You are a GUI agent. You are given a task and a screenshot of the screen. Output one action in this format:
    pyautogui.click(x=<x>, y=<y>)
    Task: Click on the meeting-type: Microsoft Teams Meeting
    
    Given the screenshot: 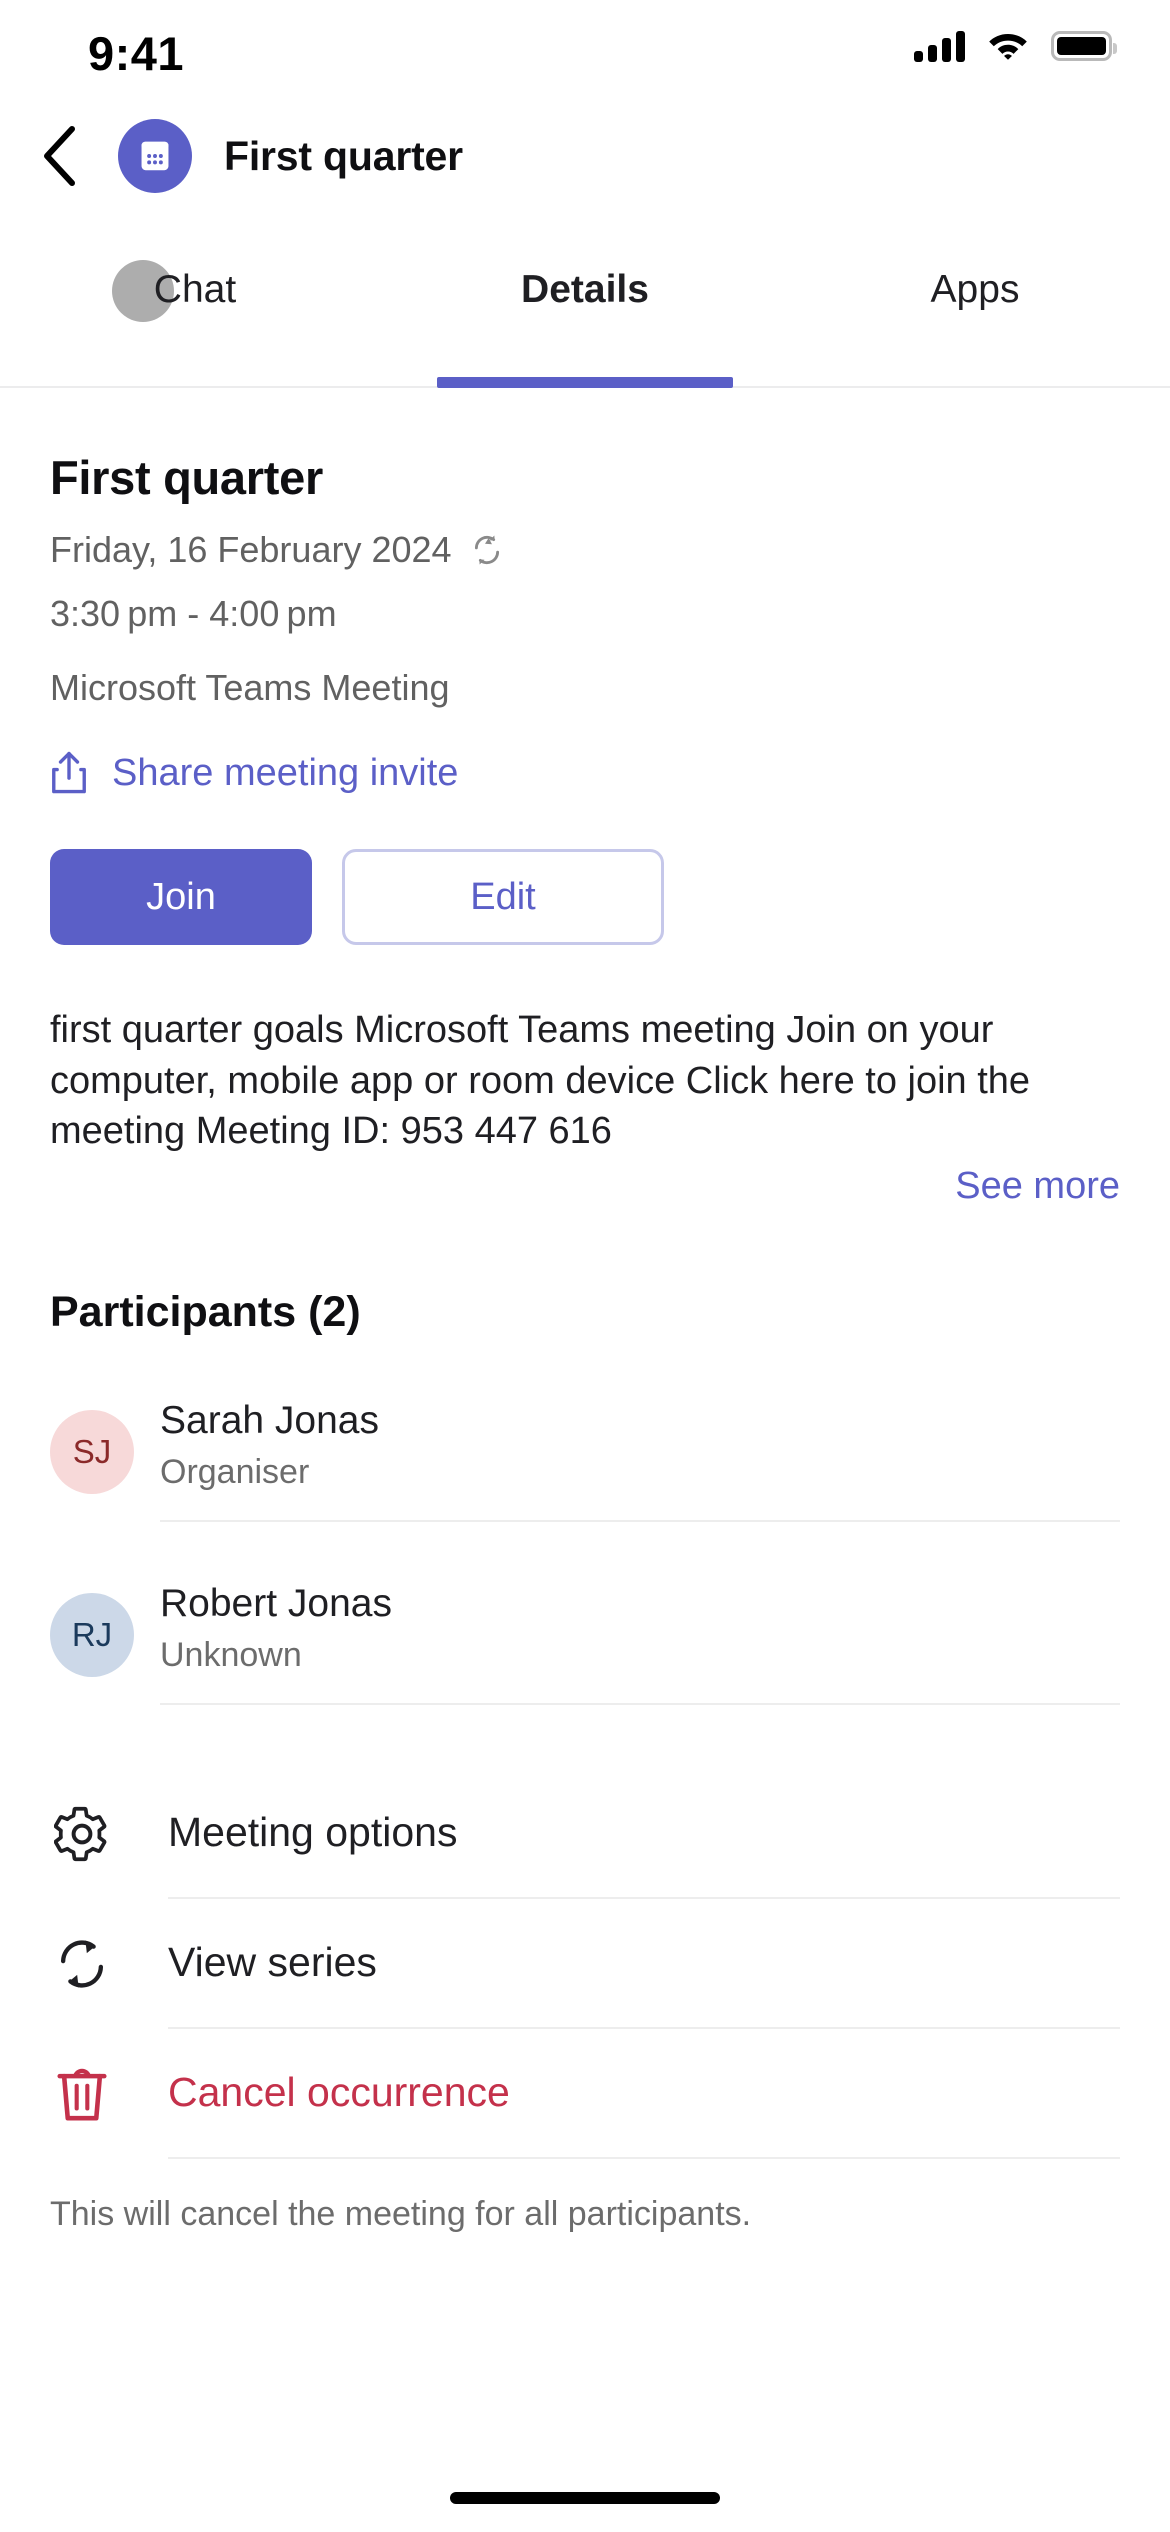 What is the action you would take?
    pyautogui.click(x=250, y=687)
    